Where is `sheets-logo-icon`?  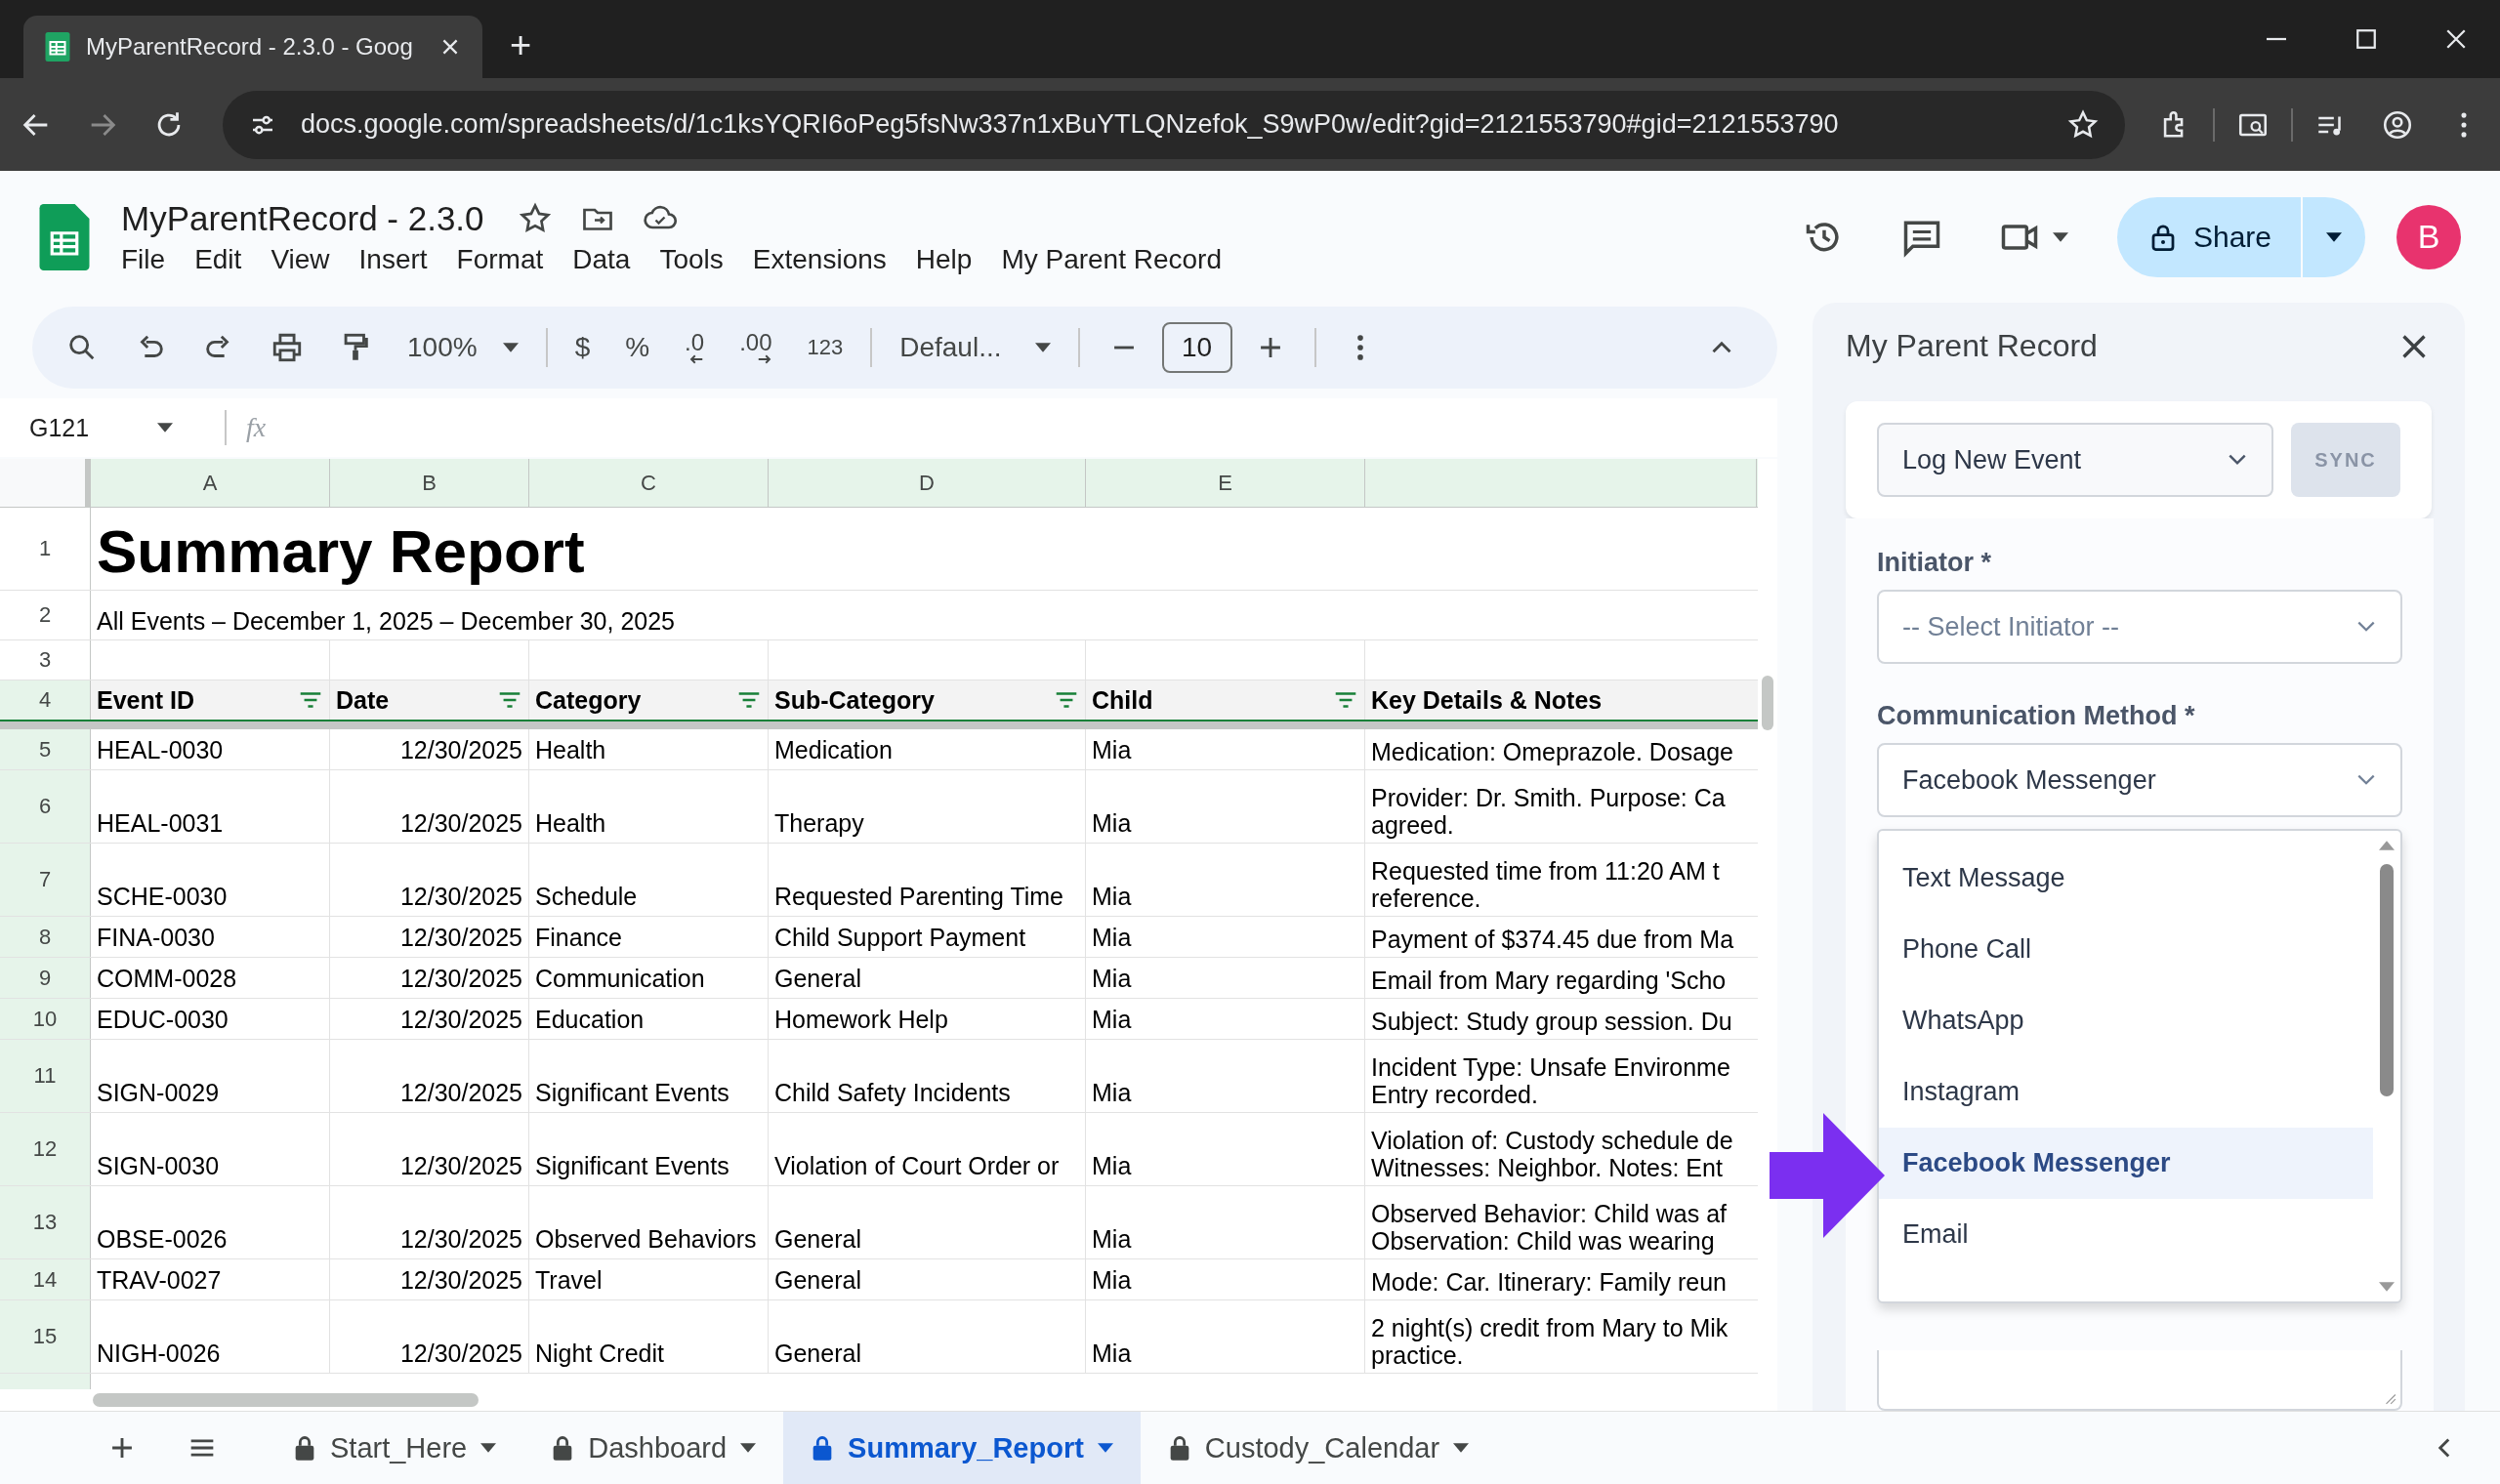
sheets-logo-icon is located at coordinates (64, 237).